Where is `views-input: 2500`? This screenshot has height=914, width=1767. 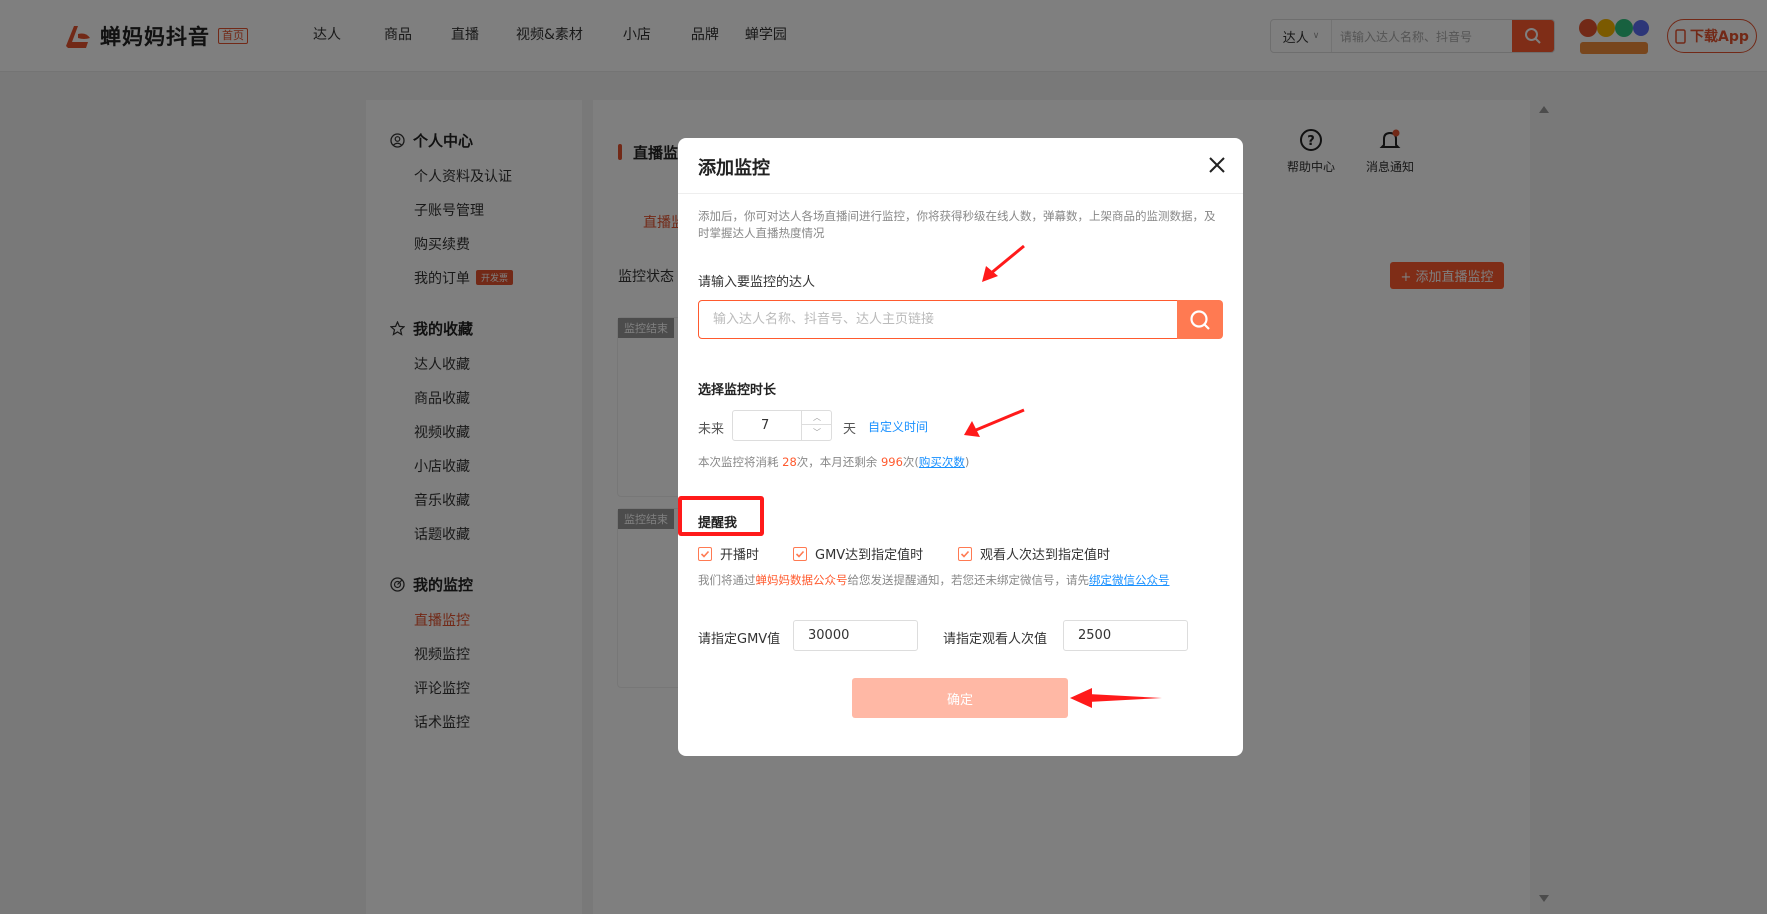 views-input: 2500 is located at coordinates (1125, 635).